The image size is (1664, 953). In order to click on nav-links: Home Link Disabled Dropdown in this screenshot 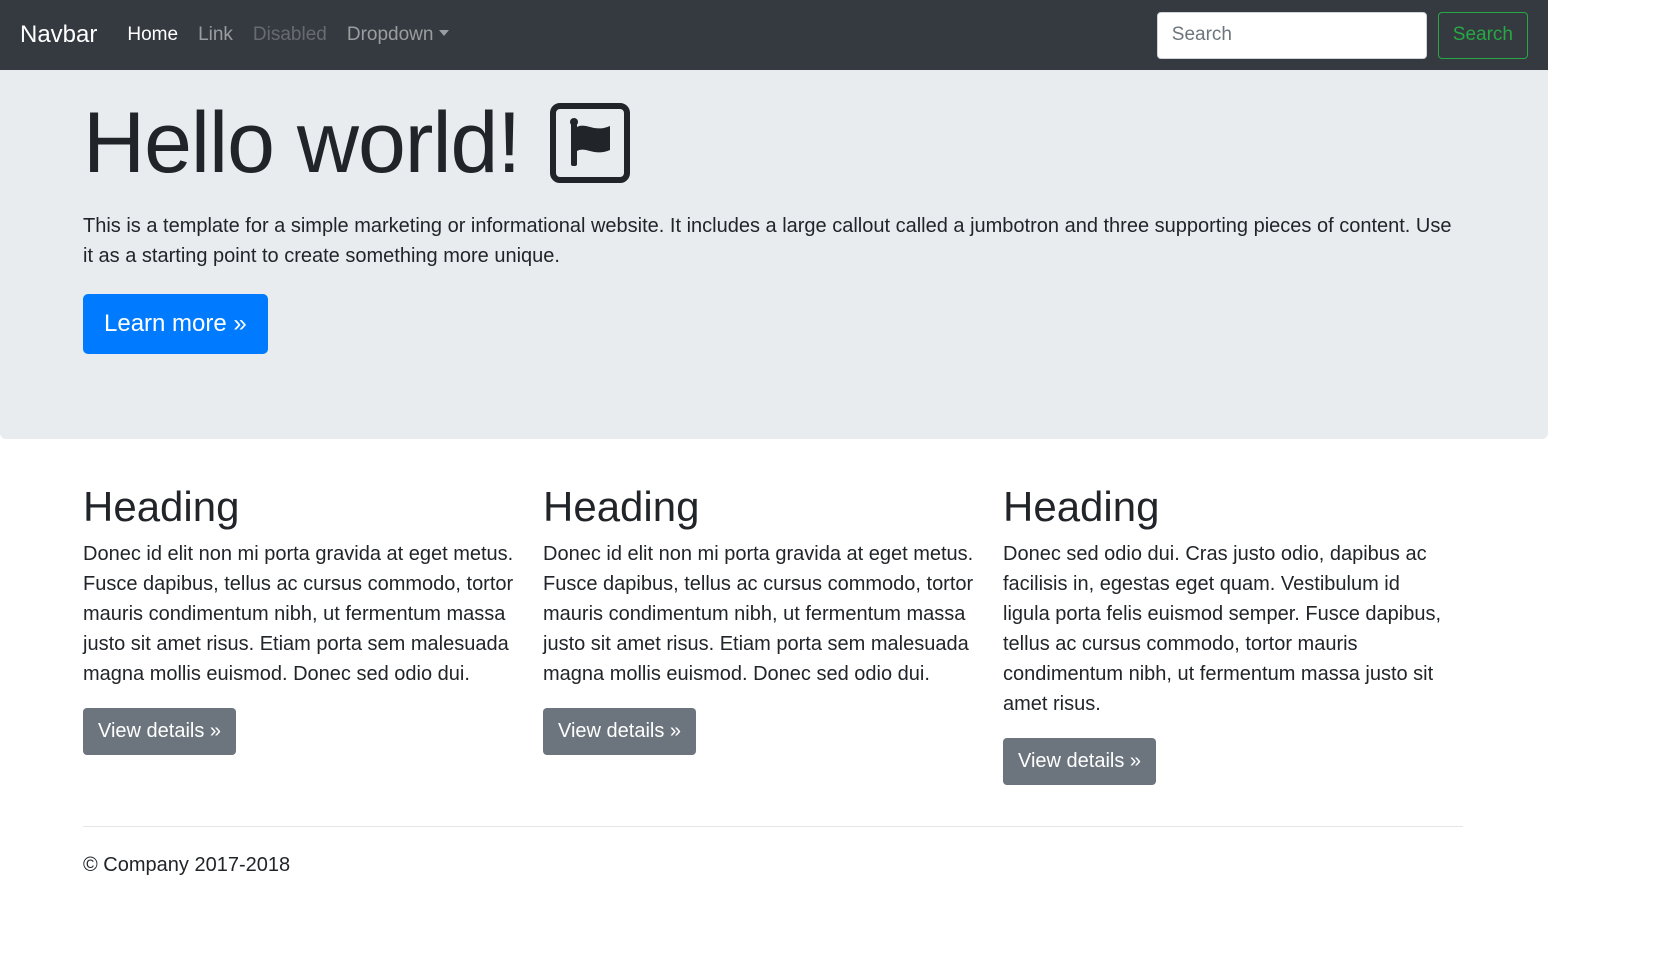, I will do `click(288, 35)`.